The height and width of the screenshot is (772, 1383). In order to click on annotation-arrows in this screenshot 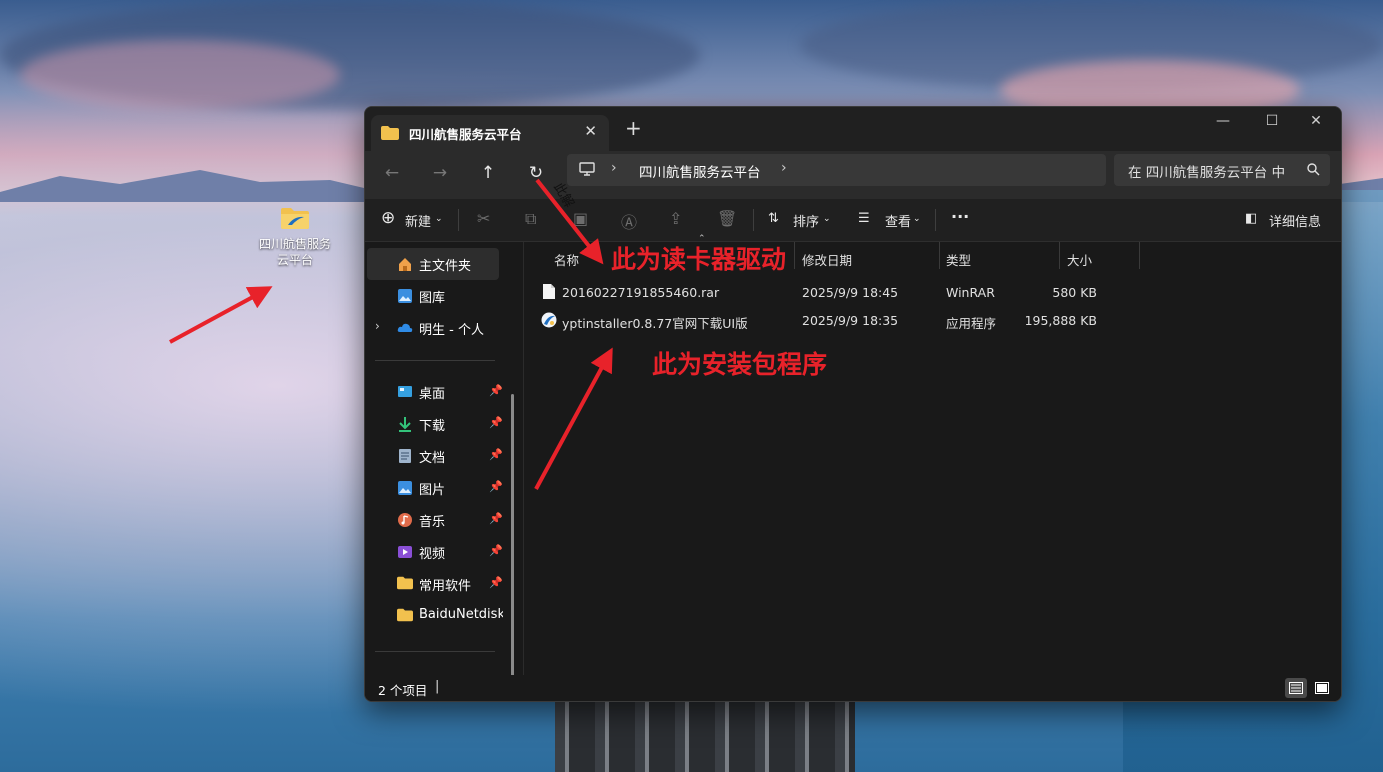, I will do `click(391, 334)`.